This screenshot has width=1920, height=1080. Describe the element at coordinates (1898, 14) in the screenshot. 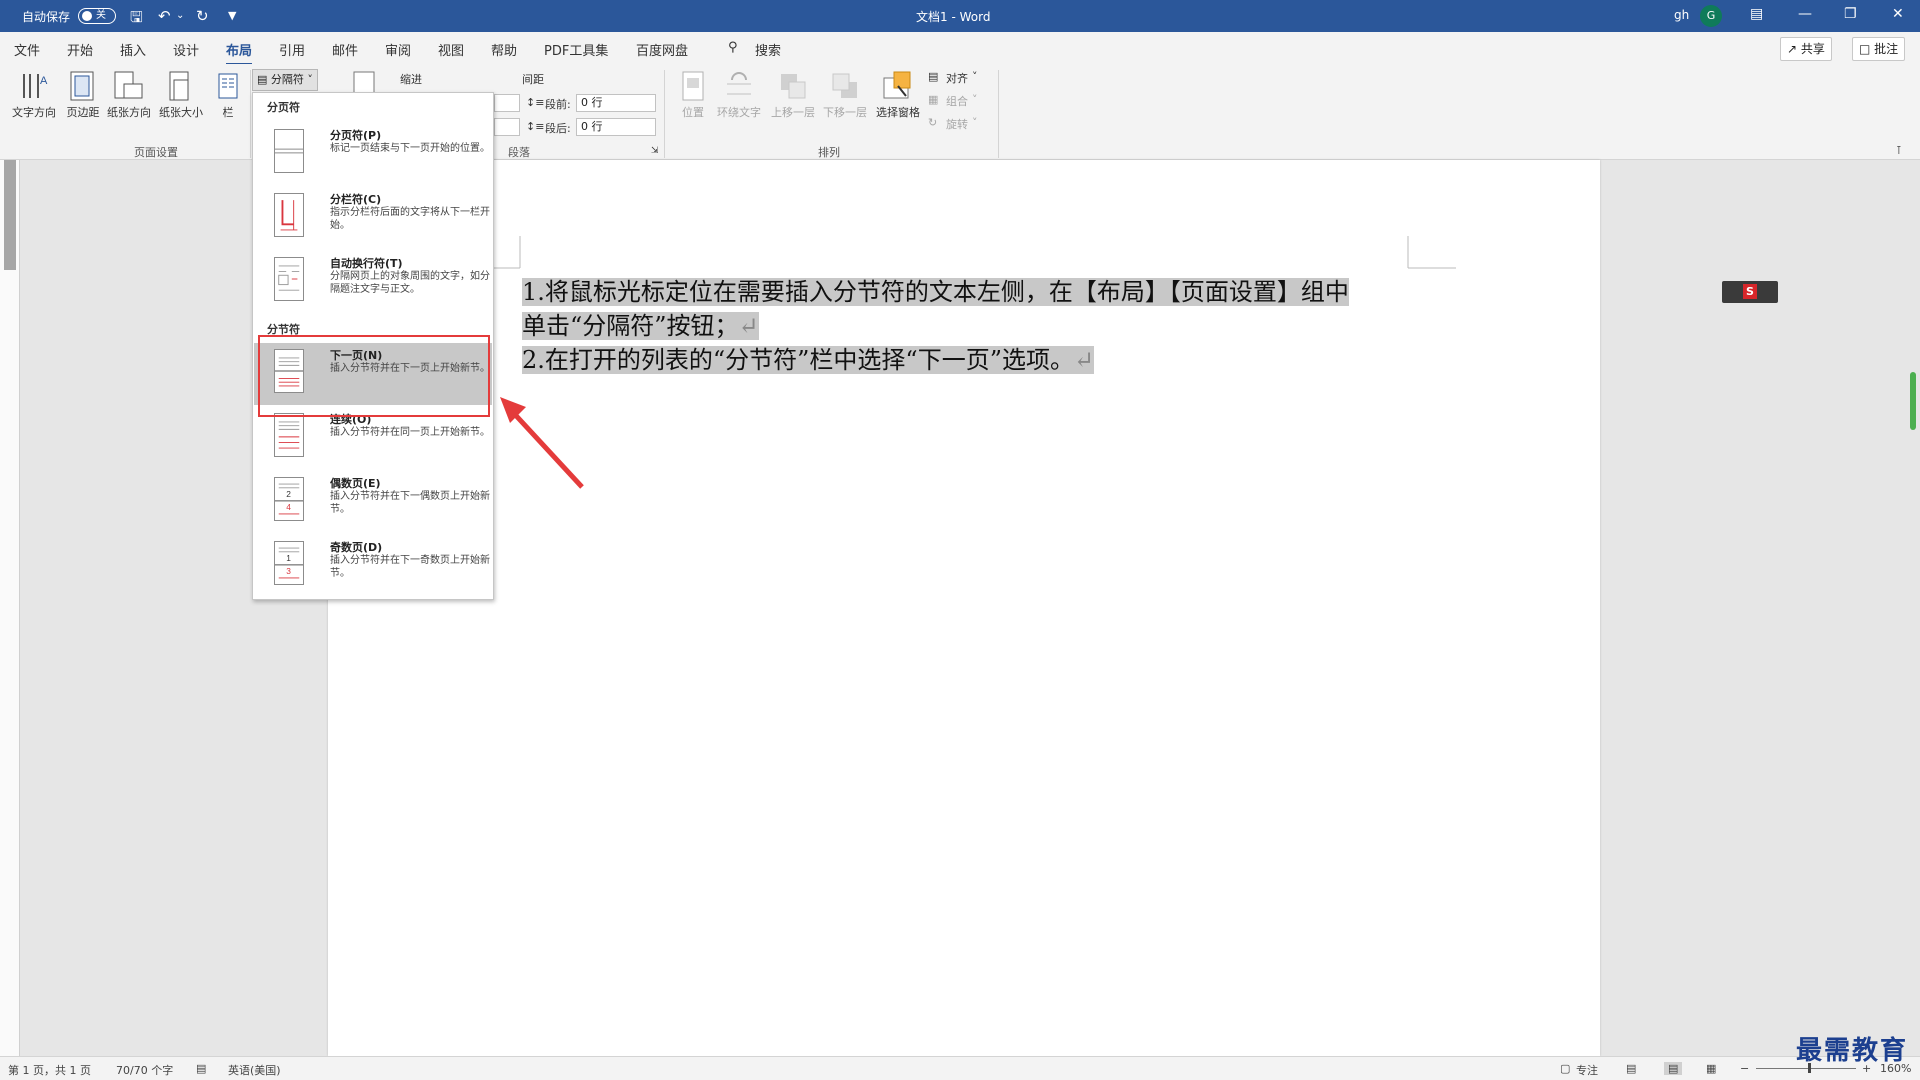

I see `close-icon: ✕` at that location.